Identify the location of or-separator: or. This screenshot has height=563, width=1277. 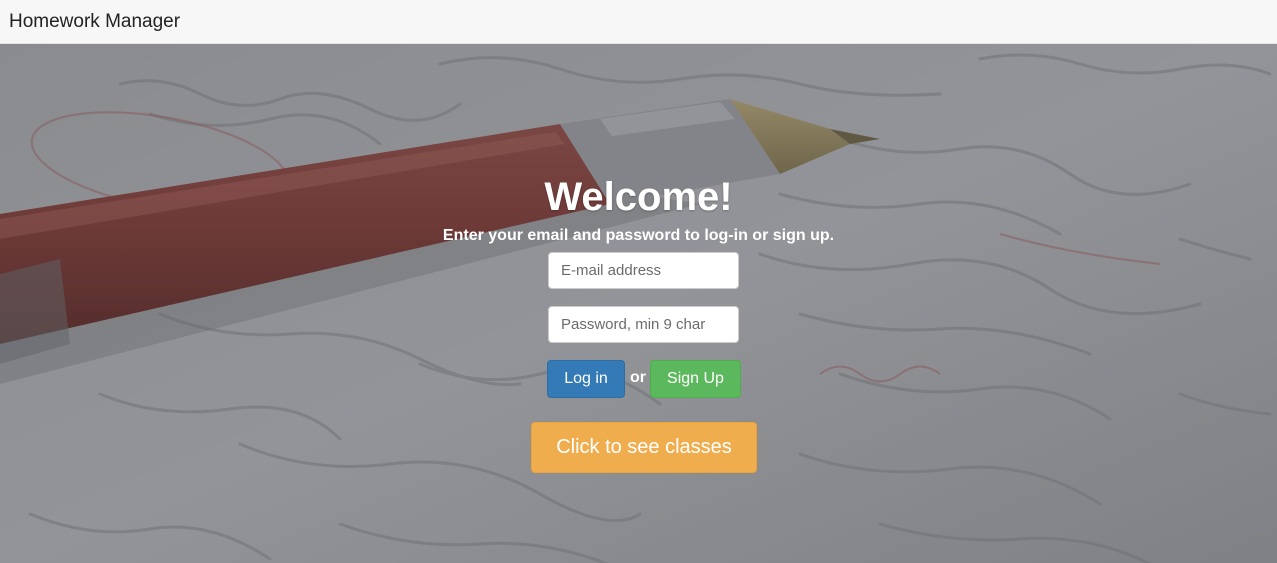
(638, 377).